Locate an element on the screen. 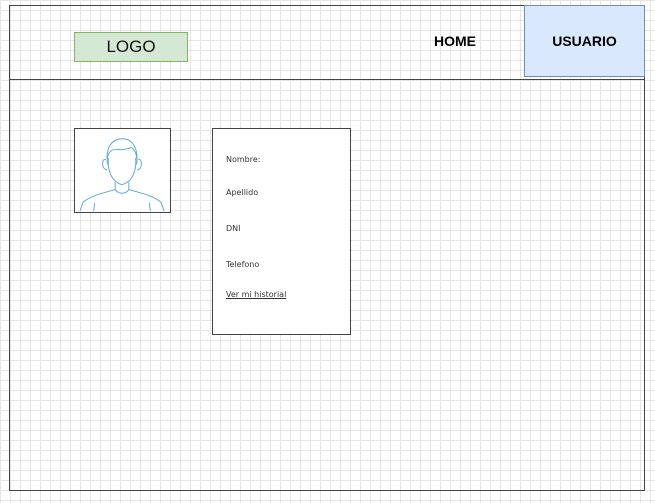 This screenshot has width=655, height=503. logo: LOGO is located at coordinates (131, 47).